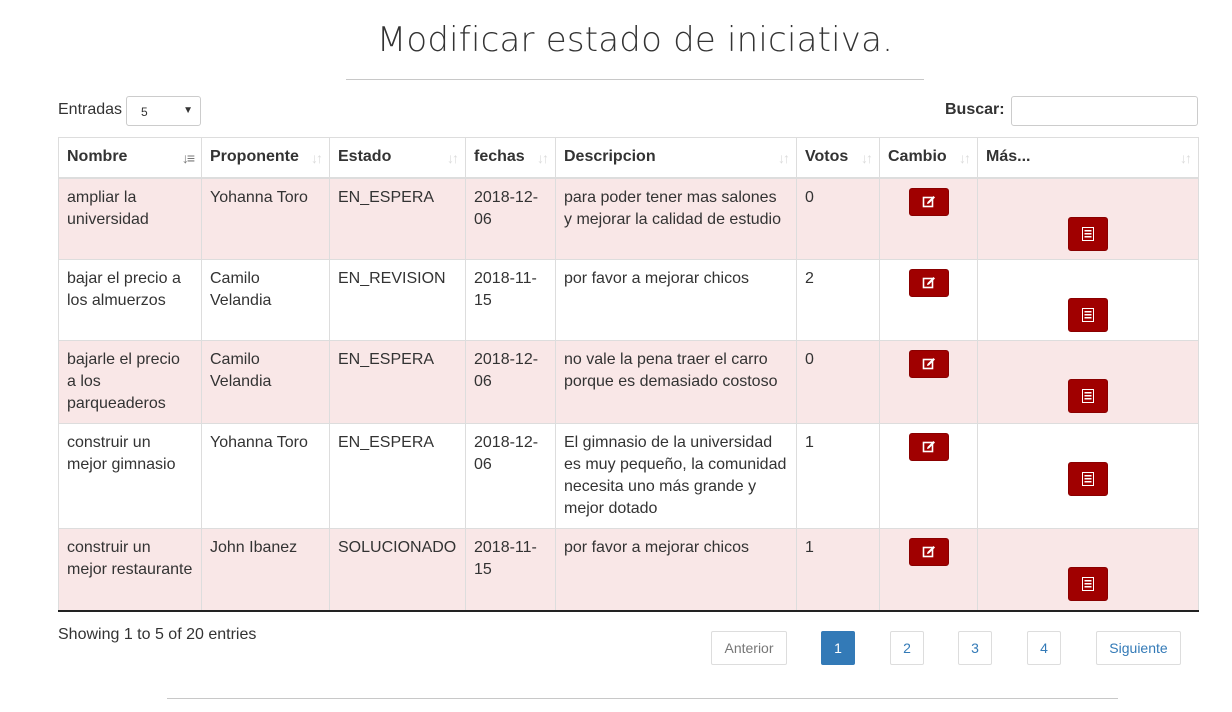  Describe the element at coordinates (130, 300) in the screenshot. I see `cell-nombre: bajar el precio a los almuerzos` at that location.